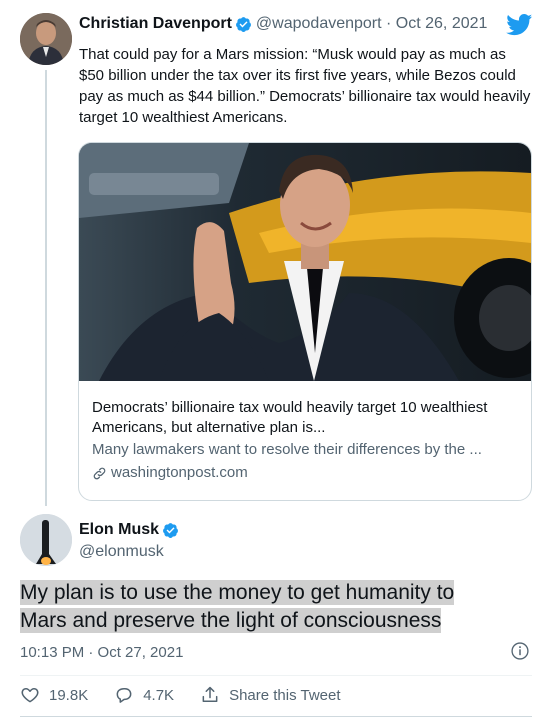 This screenshot has width=552, height=721. Describe the element at coordinates (119, 530) in the screenshot. I see `author-name: Elon Musk` at that location.